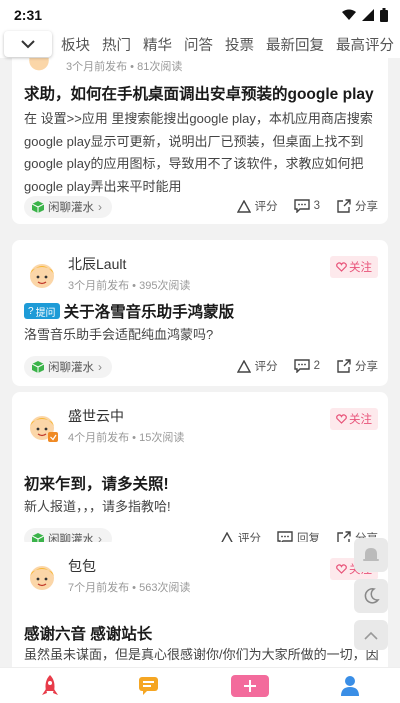 The height and width of the screenshot is (703, 400). Describe the element at coordinates (365, 44) in the screenshot. I see `tab-top-rated: 最高评分` at that location.